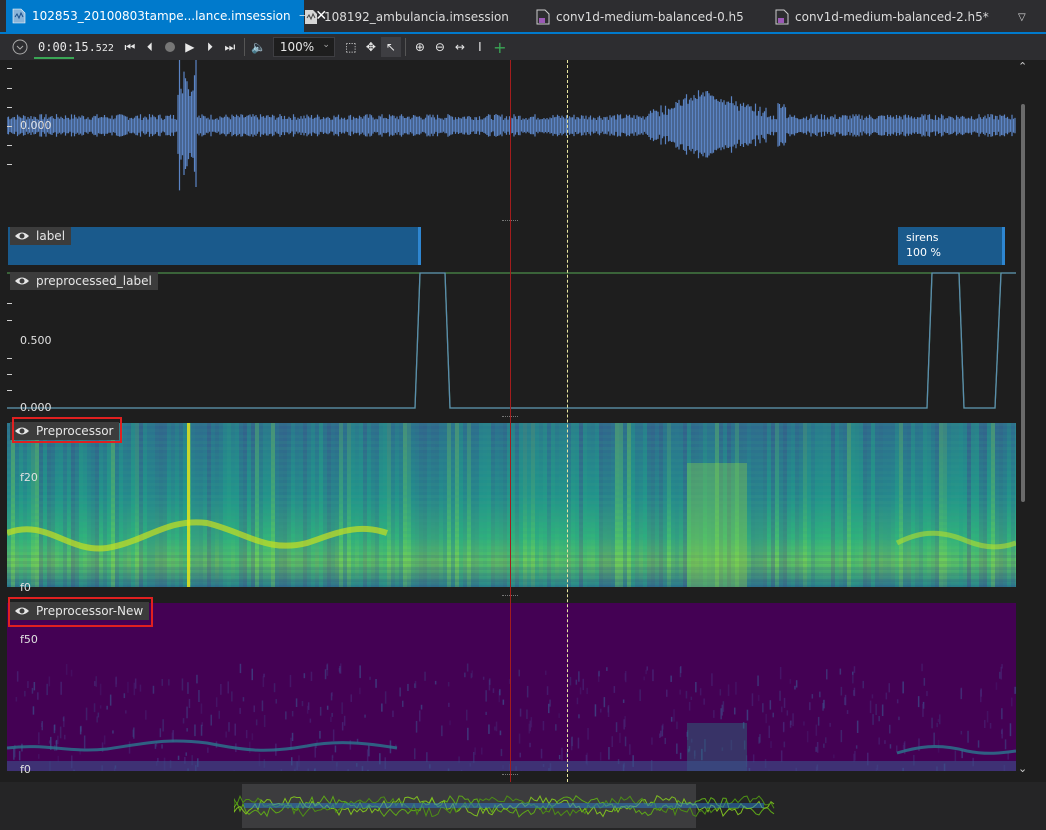  I want to click on track-label-label: label, so click(41, 236).